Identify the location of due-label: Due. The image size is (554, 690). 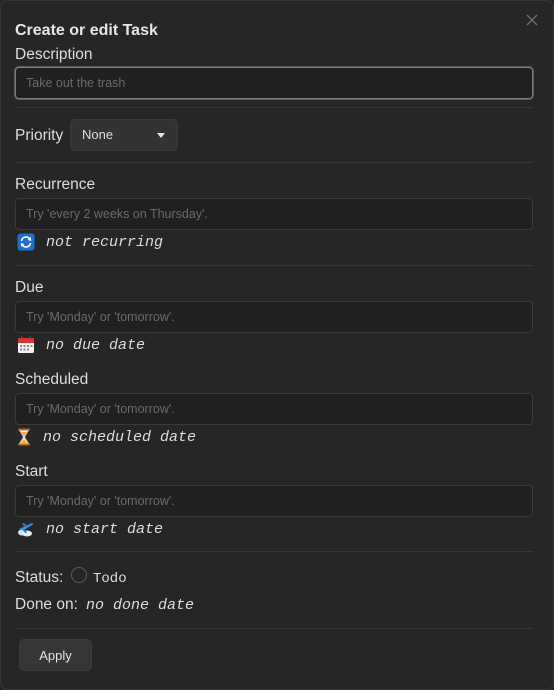
(29, 287).